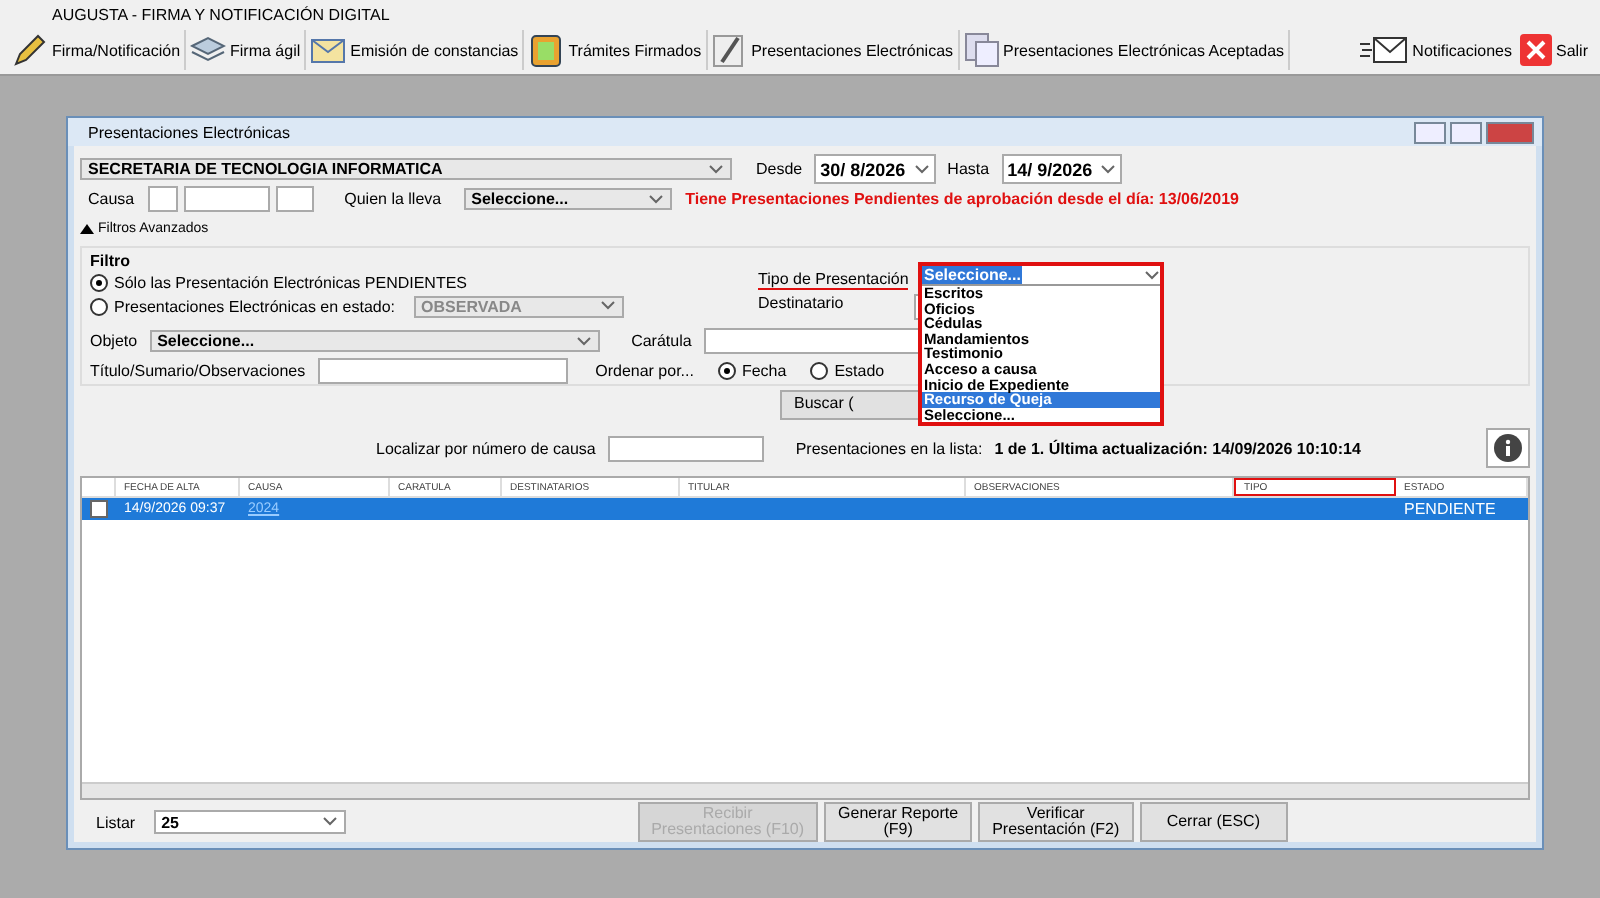 The image size is (1600, 898). I want to click on localizar-label: Localizar por número de causa, so click(486, 448).